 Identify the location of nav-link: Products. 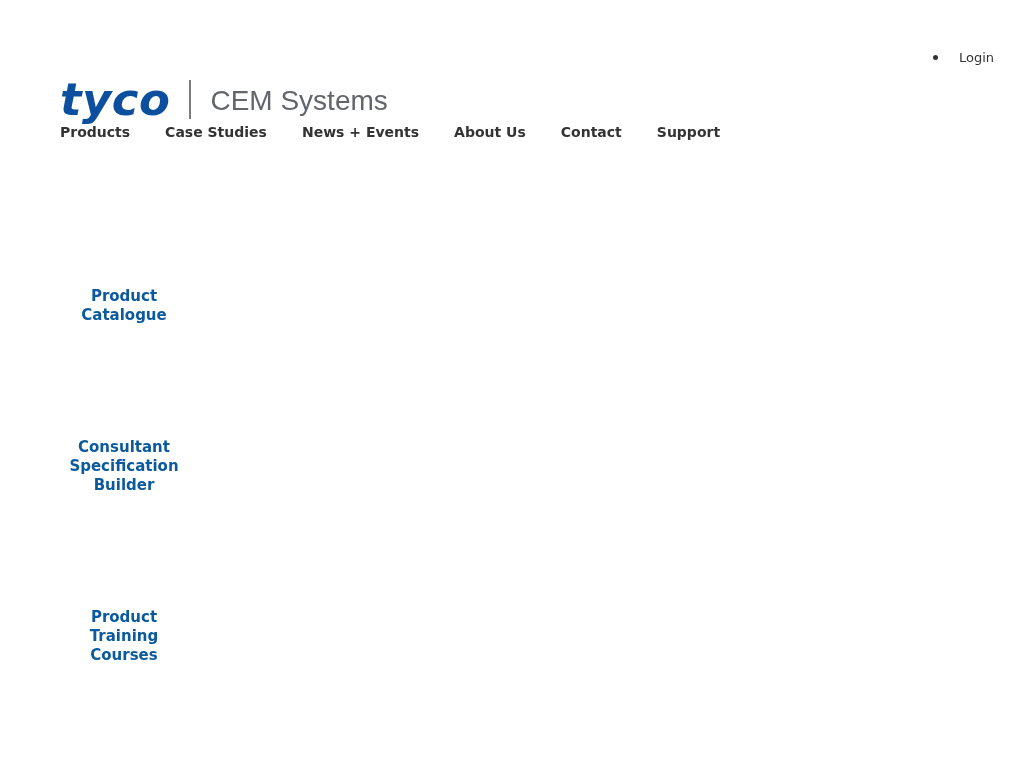
(95, 132).